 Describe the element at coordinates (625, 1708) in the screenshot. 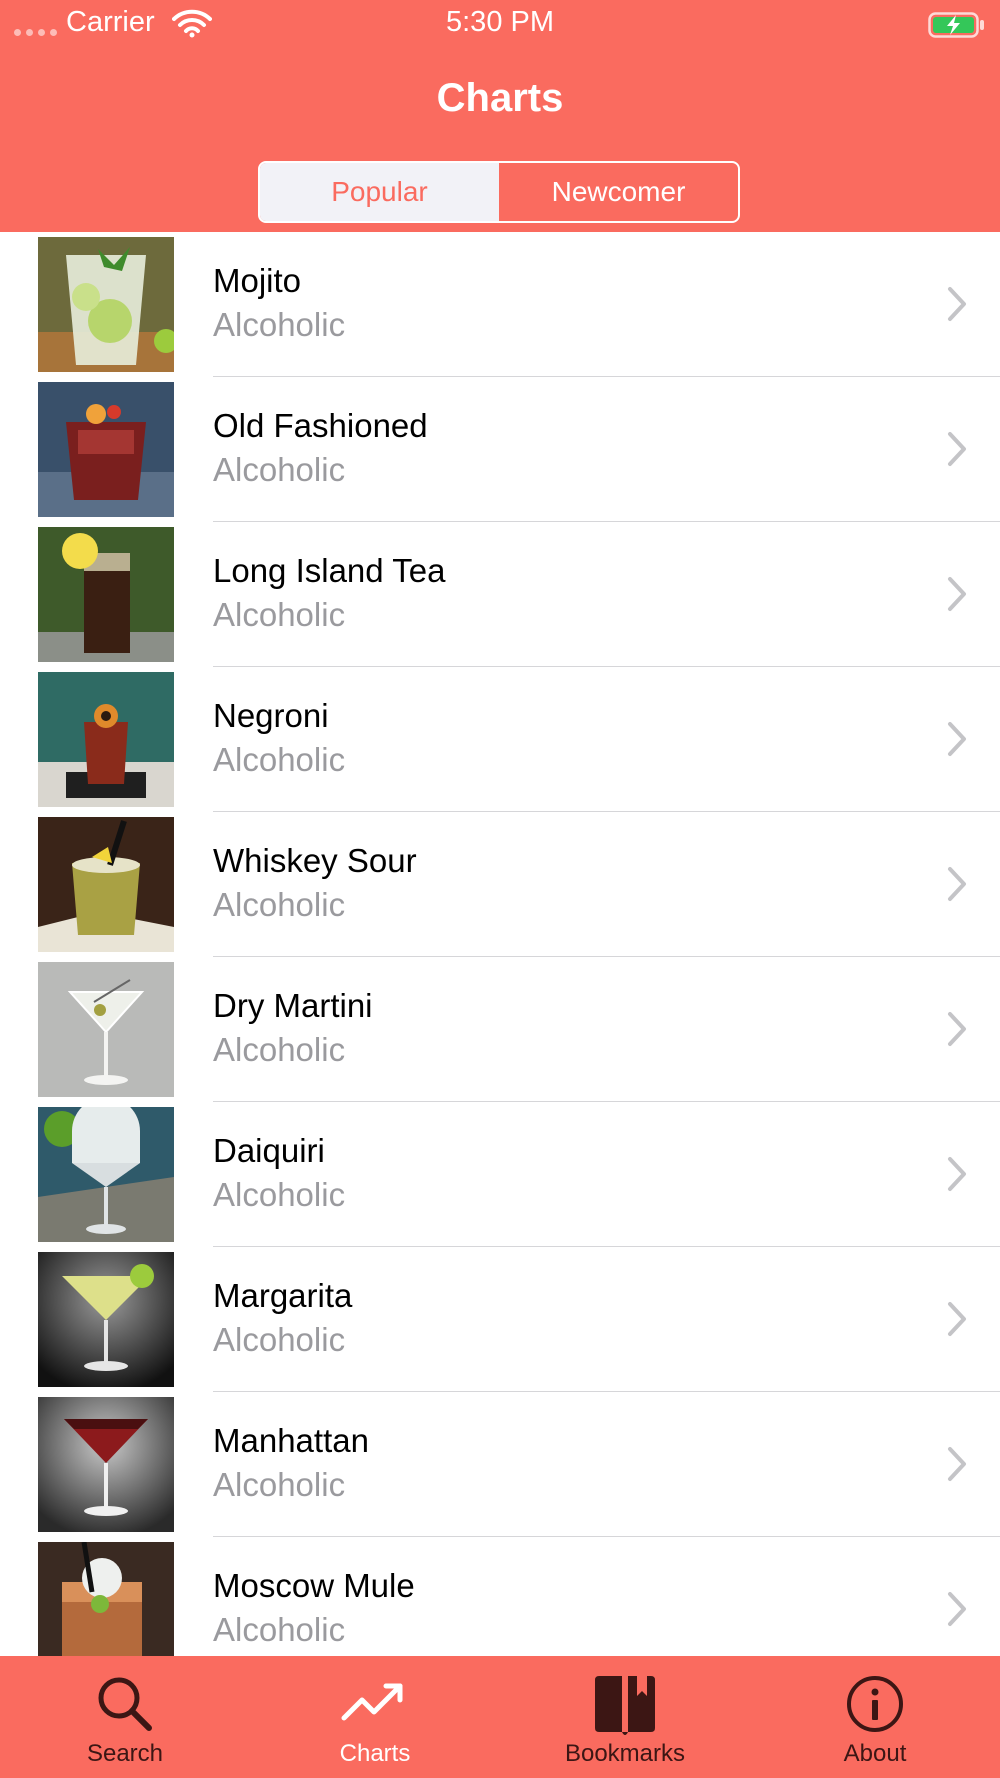

I see `book-icon` at that location.